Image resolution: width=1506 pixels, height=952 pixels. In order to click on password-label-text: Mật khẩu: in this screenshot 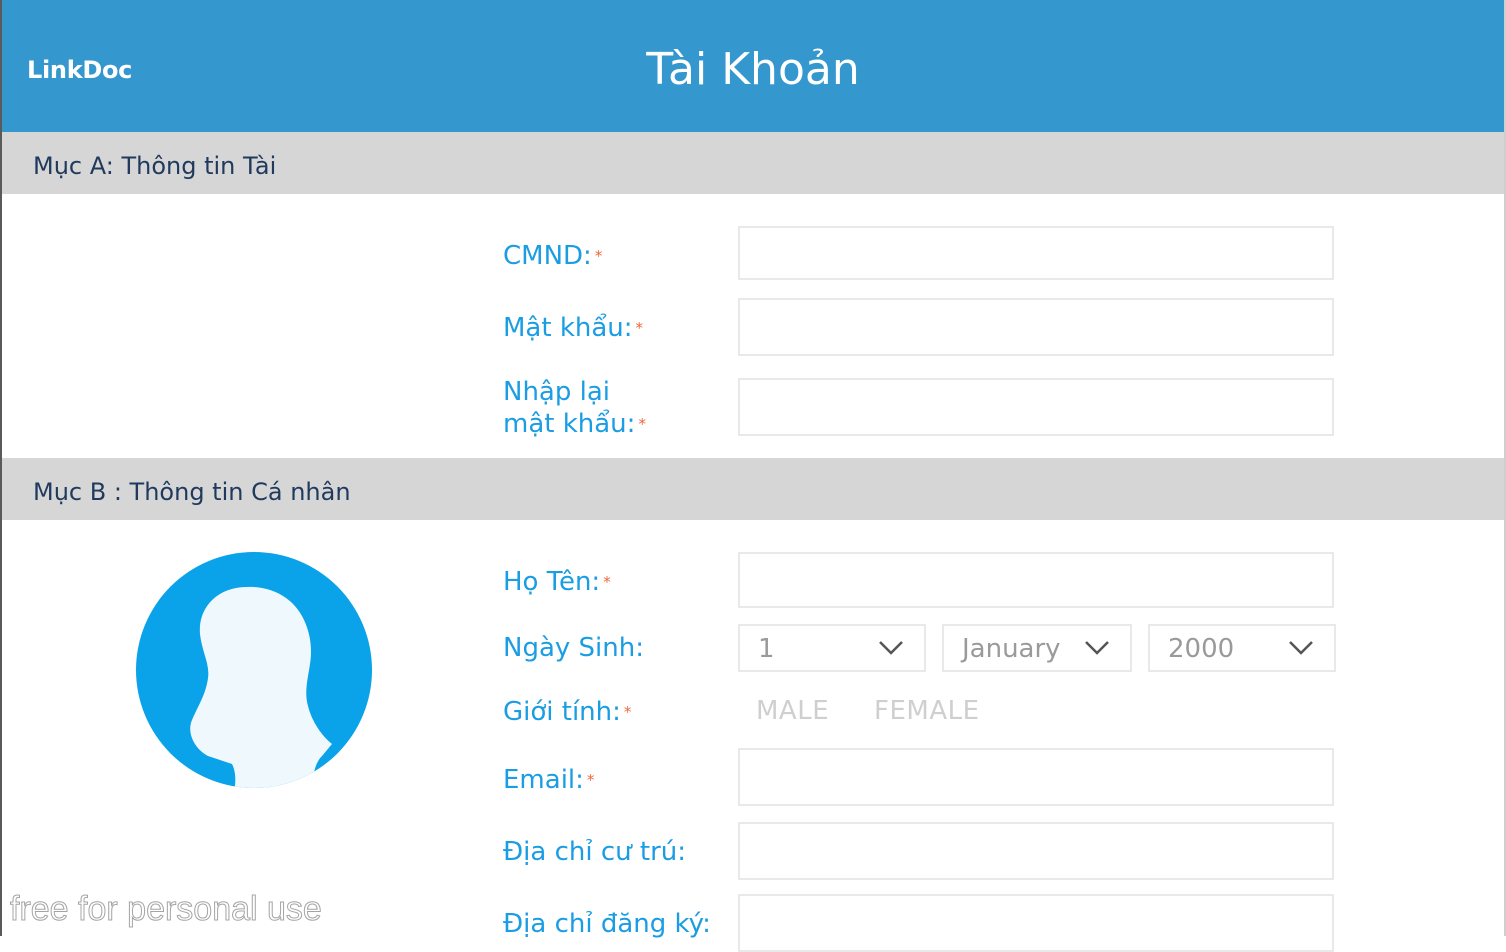, I will do `click(568, 328)`.